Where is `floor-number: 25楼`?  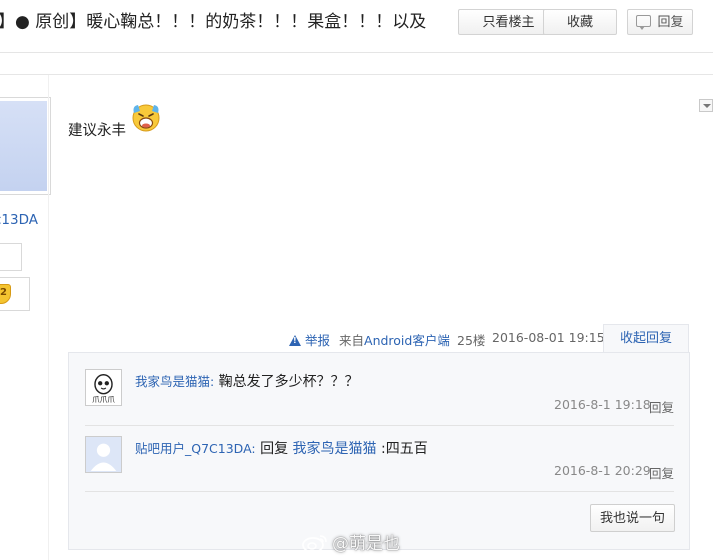
floor-number: 25楼 is located at coordinates (471, 340).